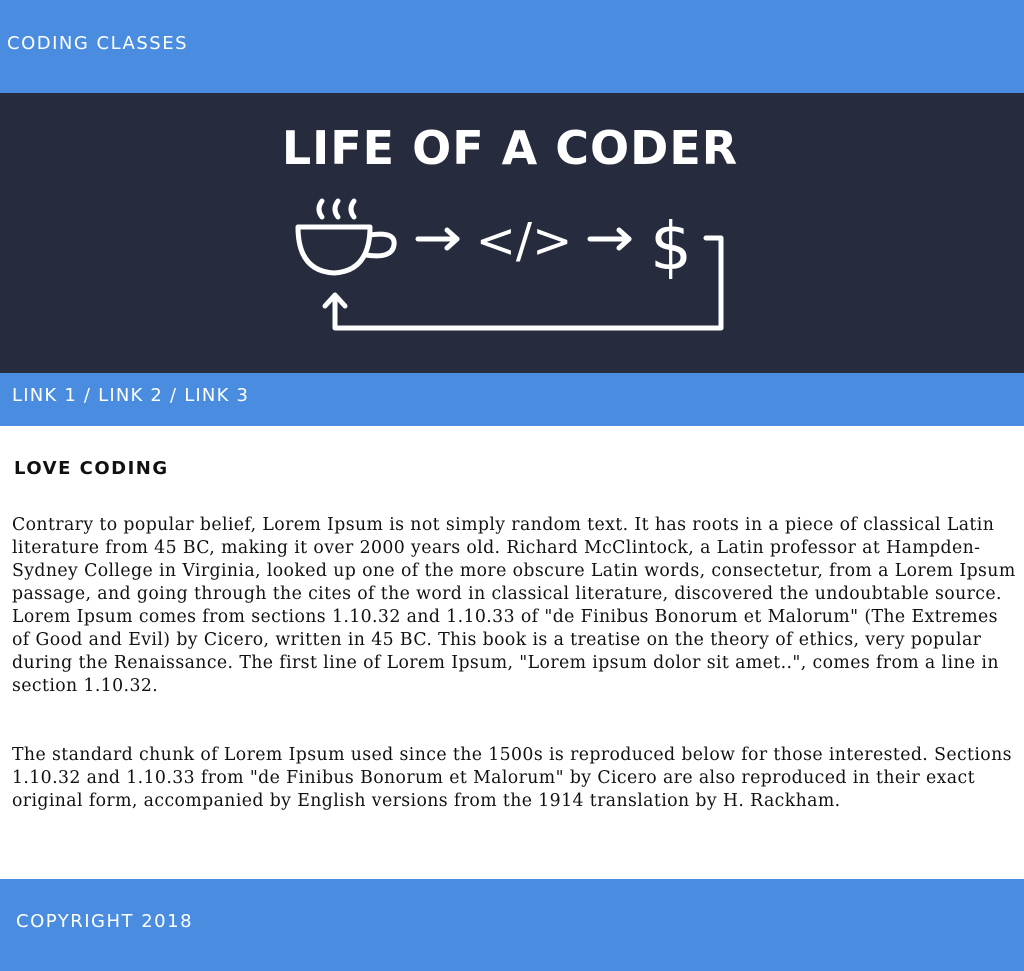 The width and height of the screenshot is (1024, 971). I want to click on nav-links: LINK 1 / LINK 2 / LINK 3, so click(130, 395).